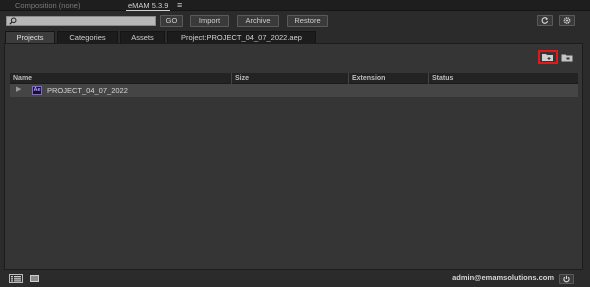 Image resolution: width=590 pixels, height=287 pixels. I want to click on go-button: GO, so click(171, 21).